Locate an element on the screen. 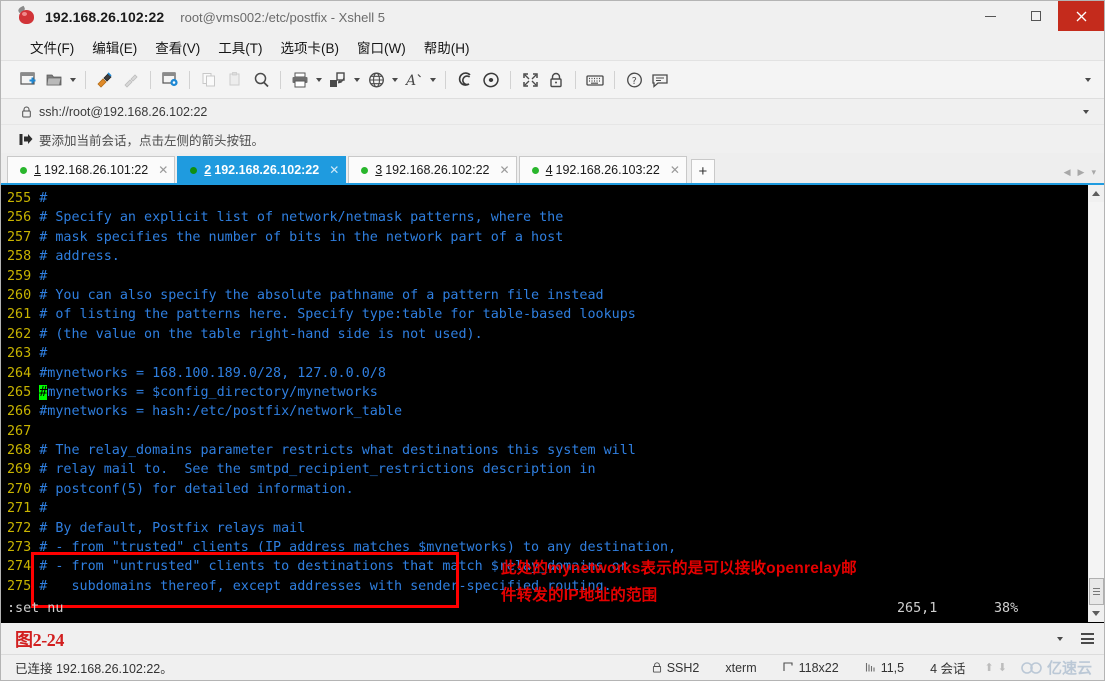  menu-tools: 工具(T) is located at coordinates (240, 47).